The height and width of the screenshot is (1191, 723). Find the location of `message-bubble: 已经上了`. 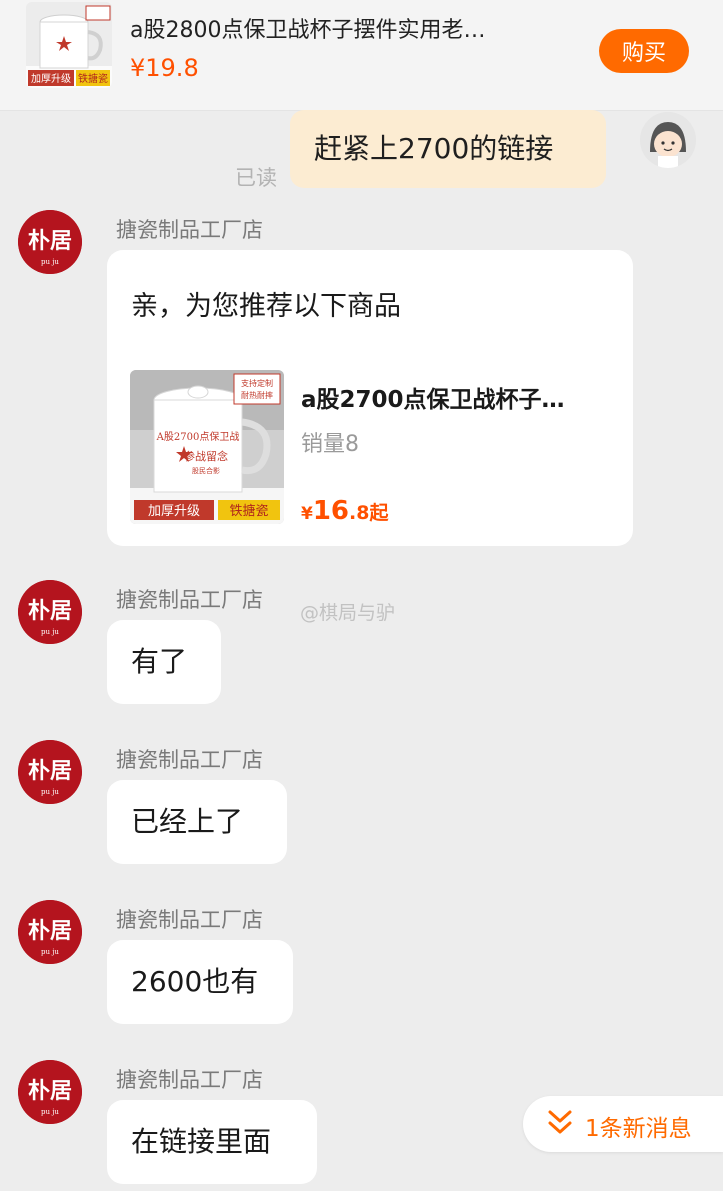

message-bubble: 已经上了 is located at coordinates (197, 822).